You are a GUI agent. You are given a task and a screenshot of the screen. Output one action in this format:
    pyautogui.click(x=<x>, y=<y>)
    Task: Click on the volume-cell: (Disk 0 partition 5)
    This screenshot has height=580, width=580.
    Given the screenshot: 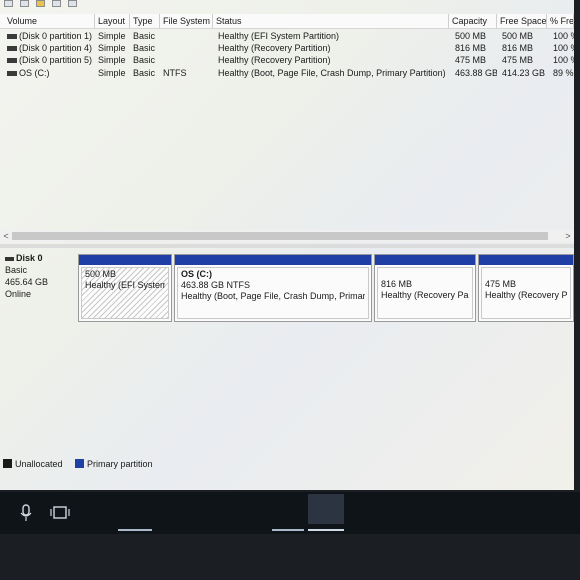 What is the action you would take?
    pyautogui.click(x=49, y=60)
    